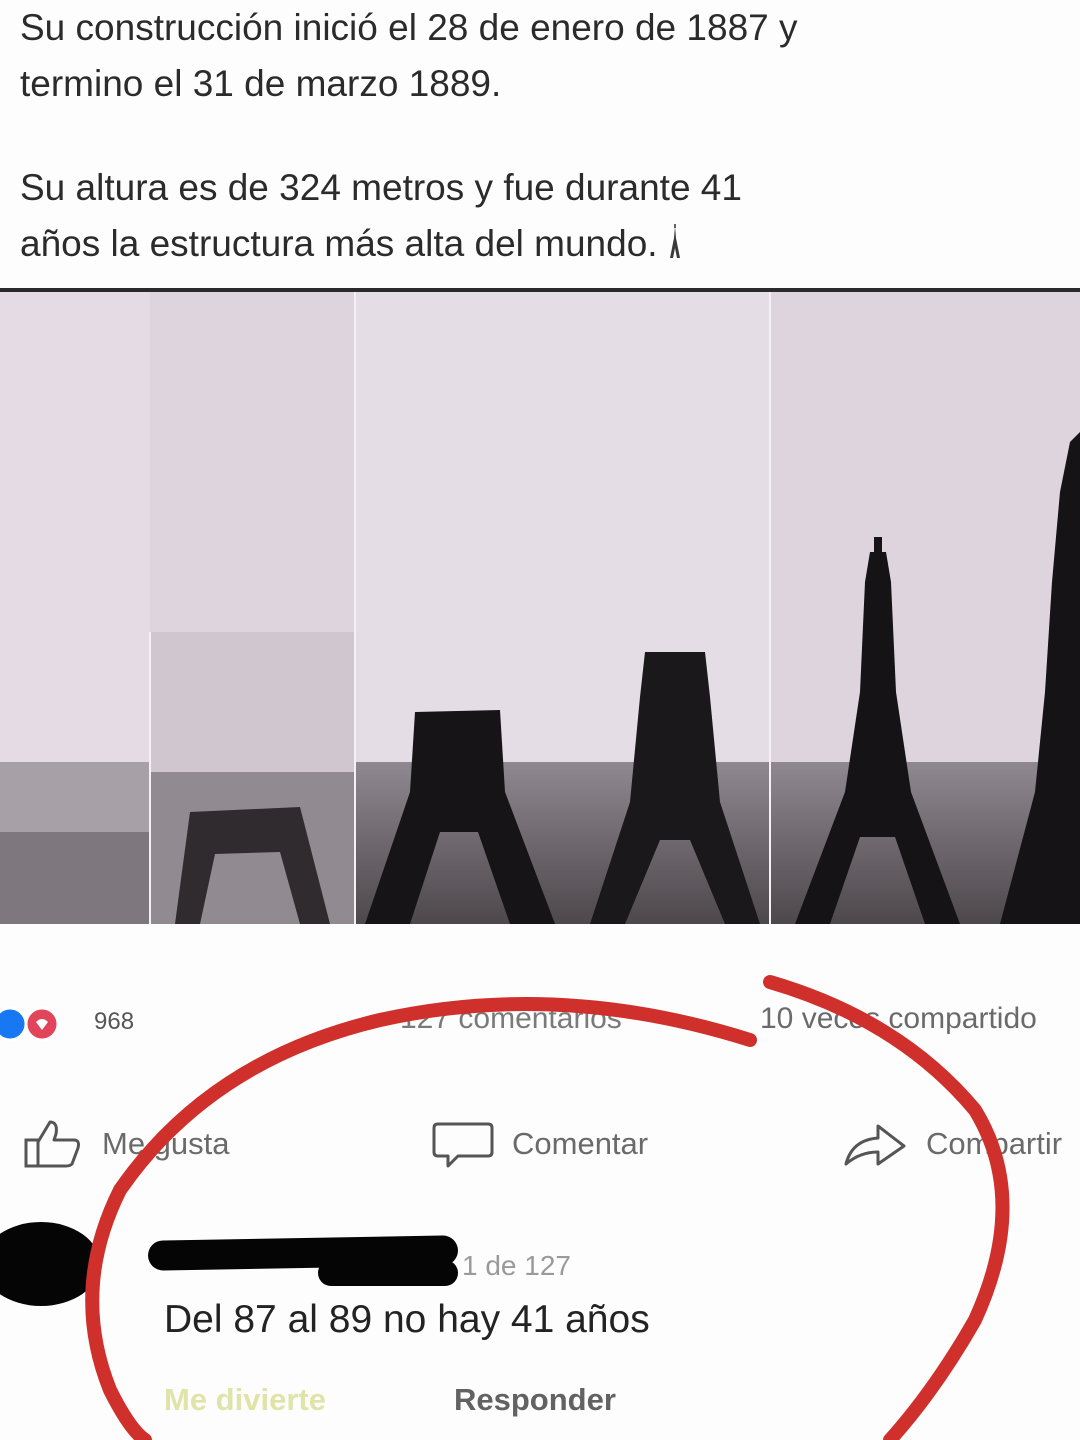 Image resolution: width=1080 pixels, height=1440 pixels. Describe the element at coordinates (166, 1143) in the screenshot. I see `like-label: Me gusta` at that location.